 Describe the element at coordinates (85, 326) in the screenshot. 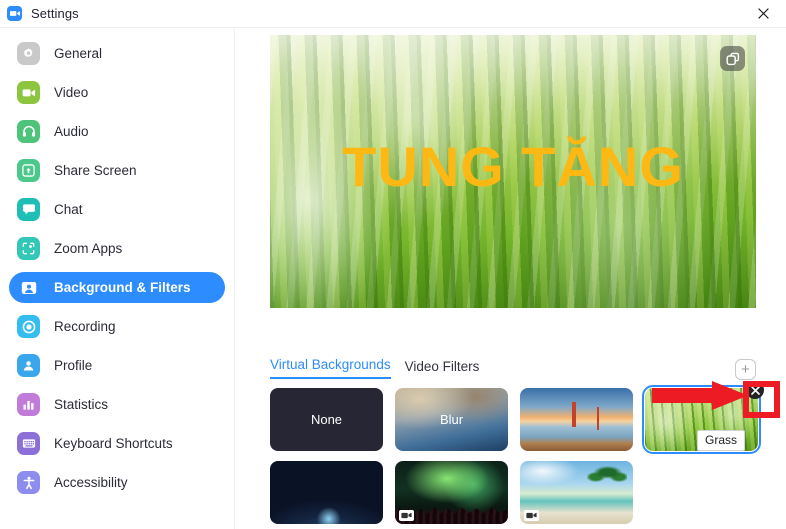

I see `sidebar-item-label: Recording` at that location.